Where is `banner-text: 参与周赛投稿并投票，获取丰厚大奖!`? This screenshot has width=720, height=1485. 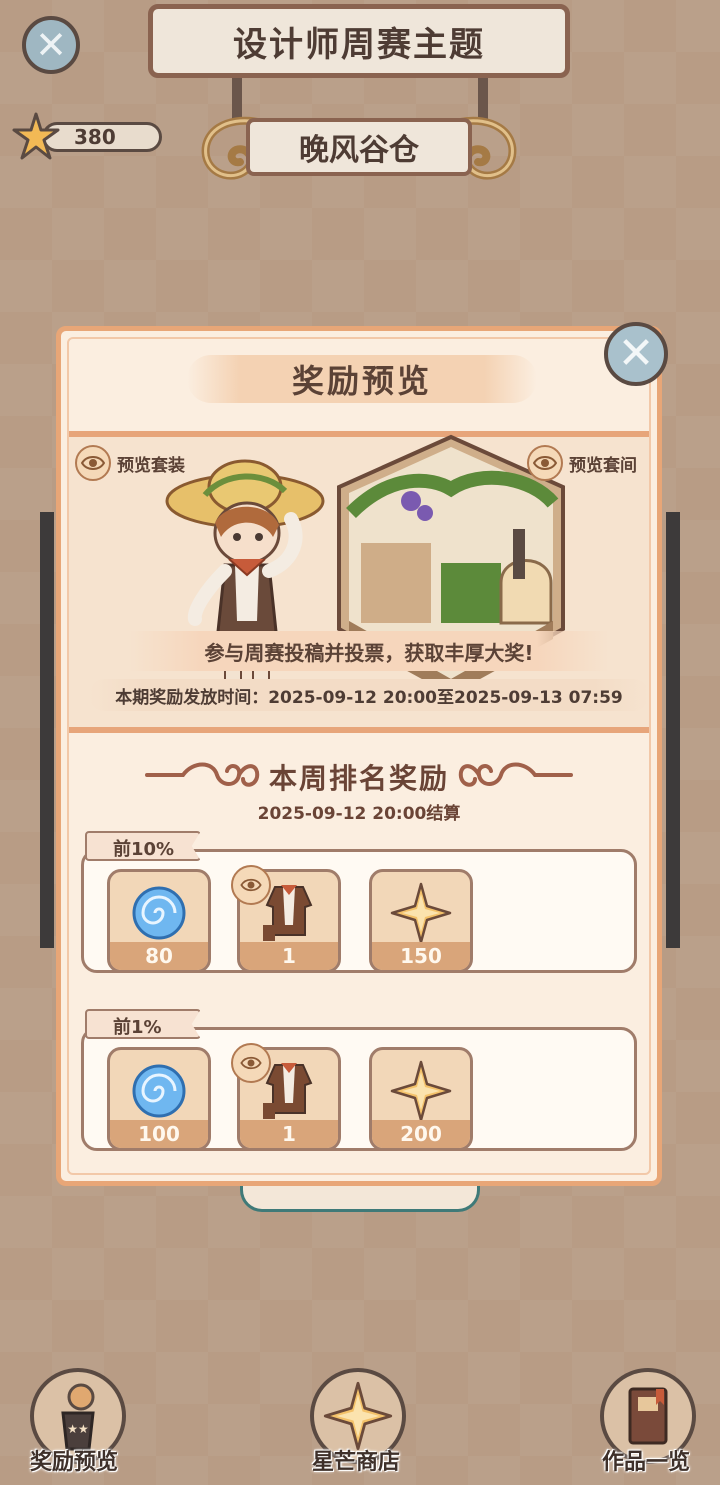
banner-text: 参与周赛投稿并投票，获取丰厚大奖! is located at coordinates (369, 652).